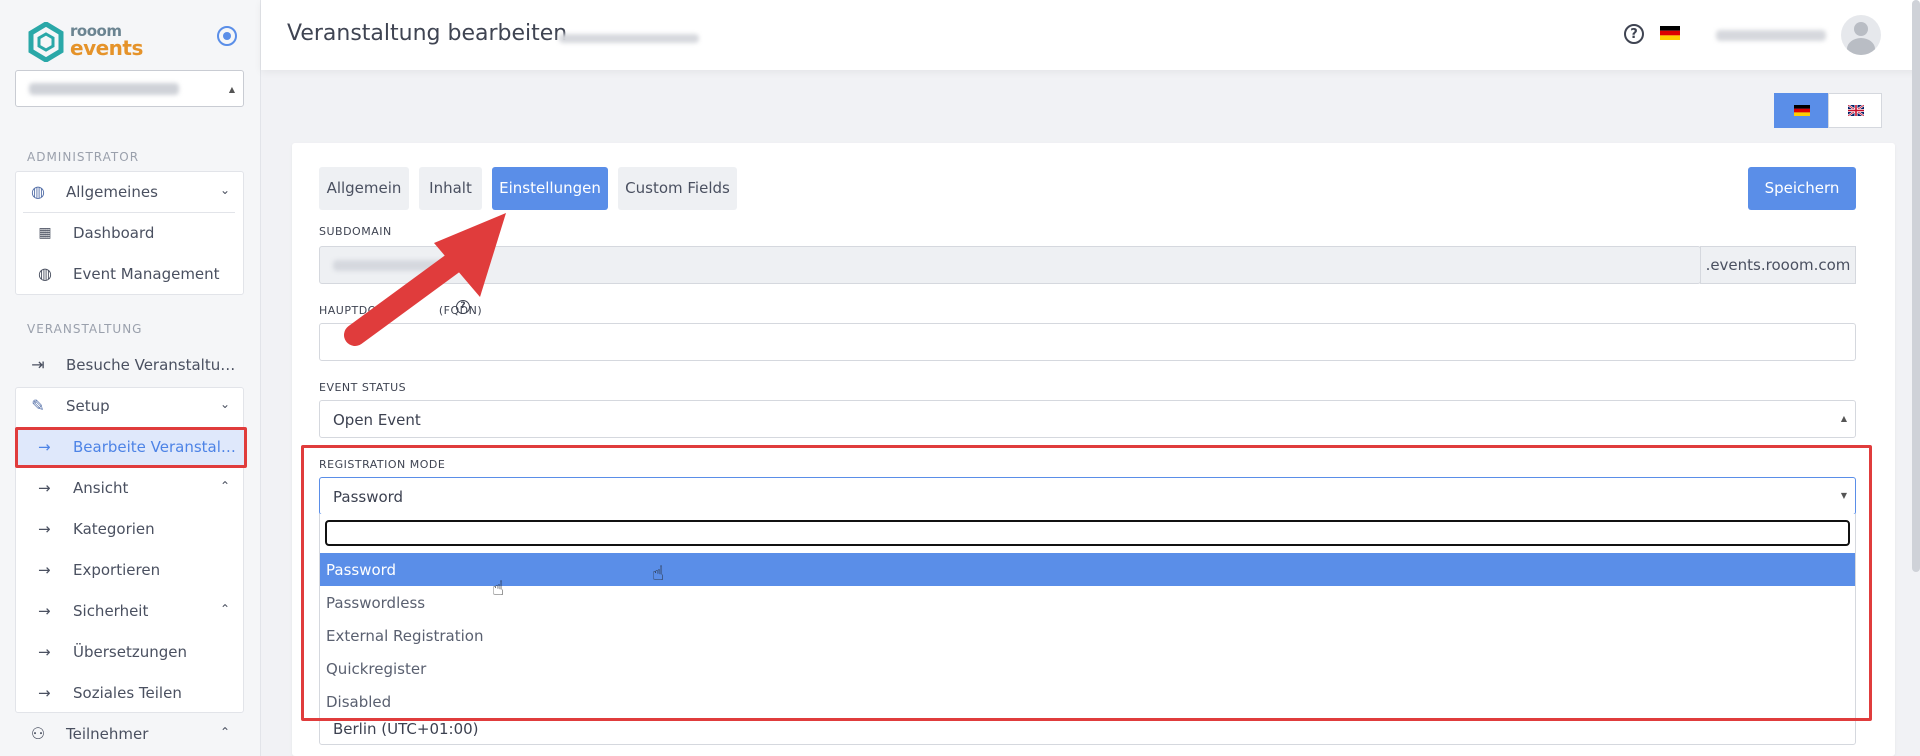  What do you see at coordinates (1916, 286) in the screenshot?
I see `scrollbar` at bounding box center [1916, 286].